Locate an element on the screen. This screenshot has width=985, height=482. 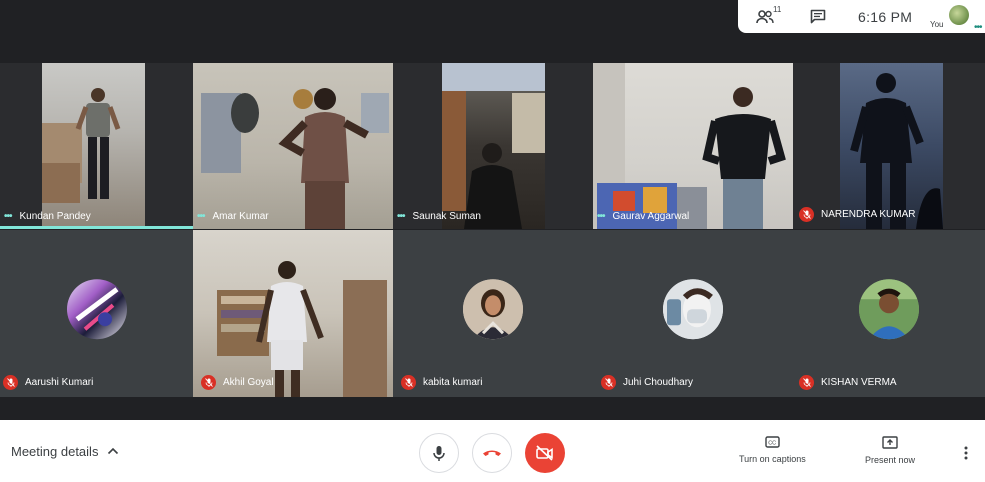
leave-call-button is located at coordinates (492, 453).